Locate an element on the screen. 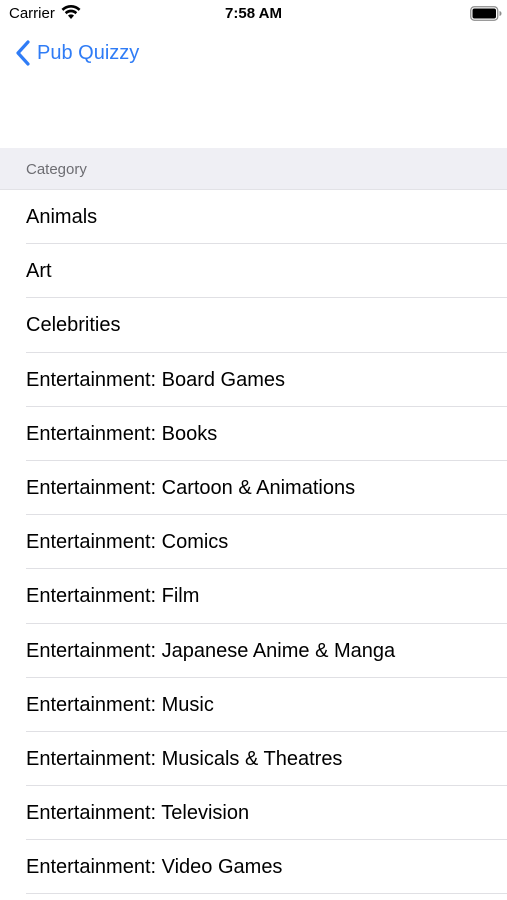  list-item-label: Entertainment: Film is located at coordinates (113, 596).